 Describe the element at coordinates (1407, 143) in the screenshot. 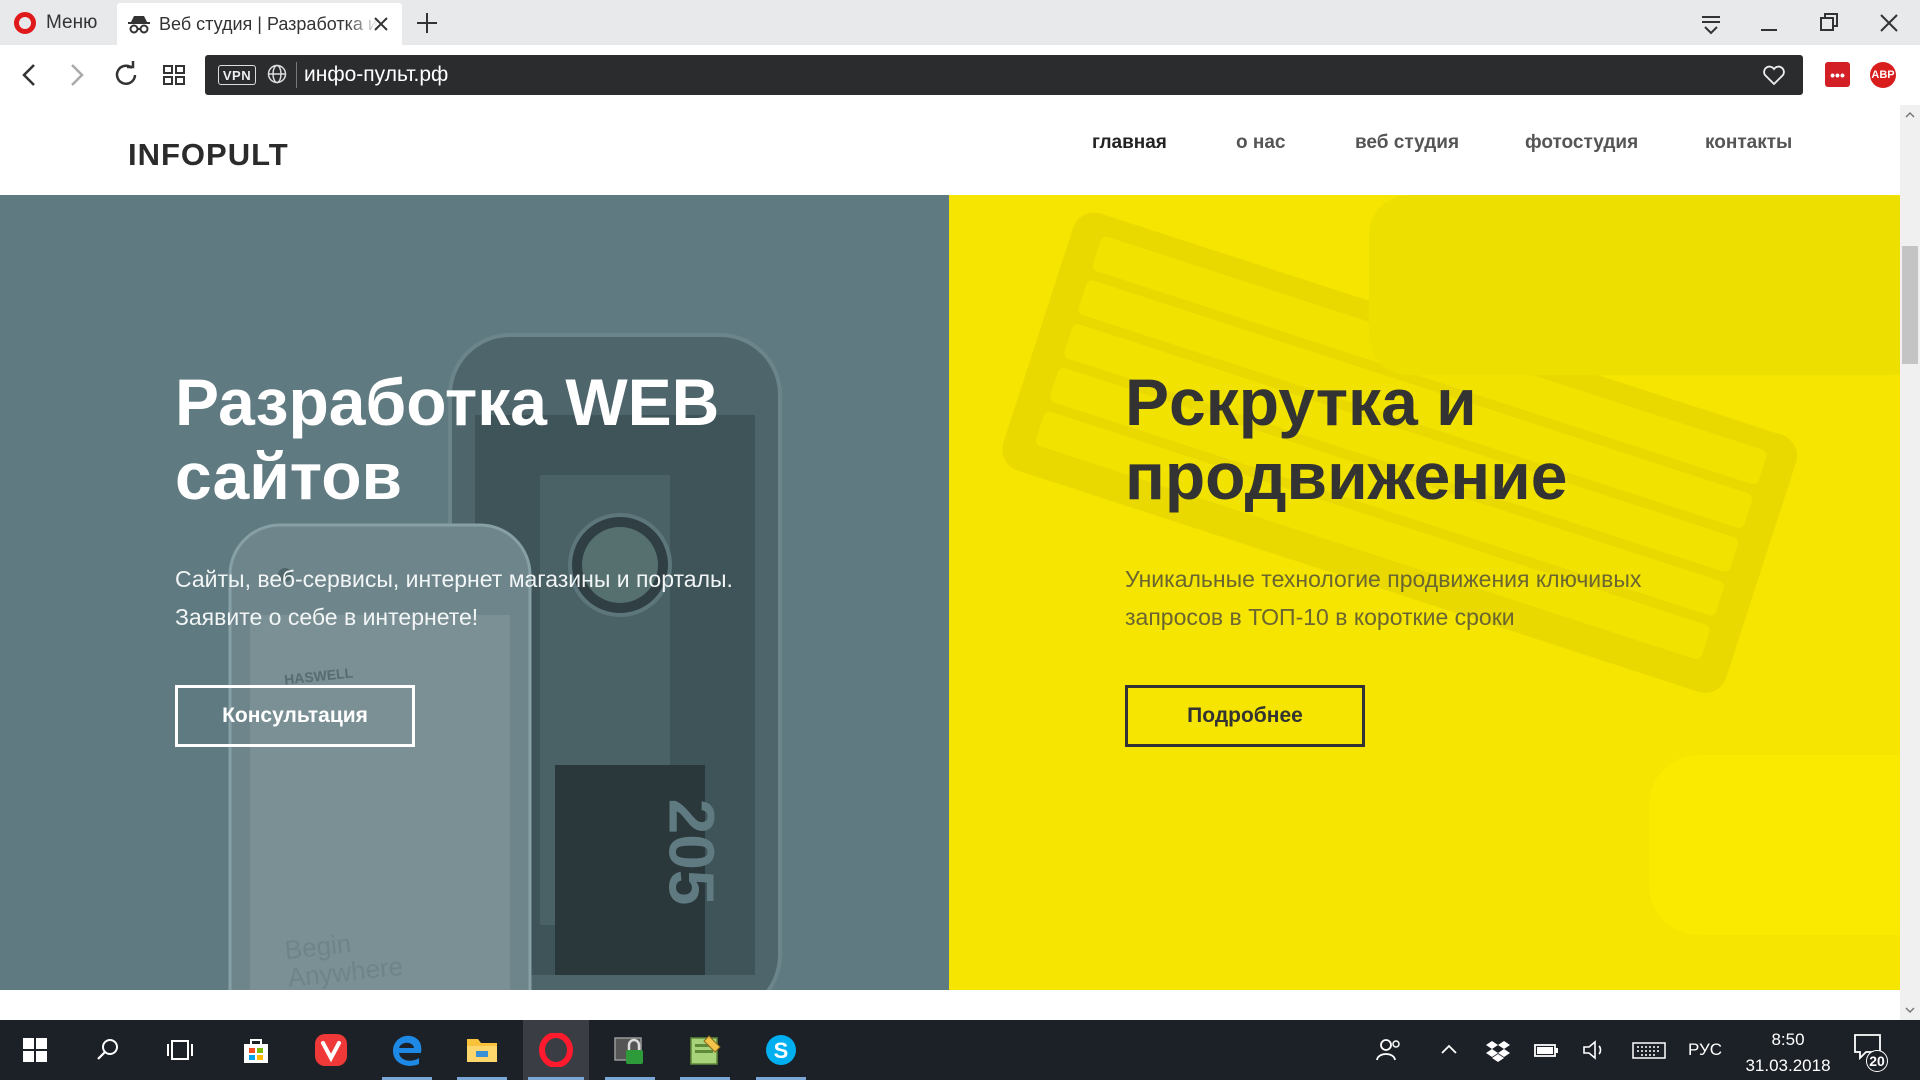

I see `nav-link-web-studio: веб студия` at that location.